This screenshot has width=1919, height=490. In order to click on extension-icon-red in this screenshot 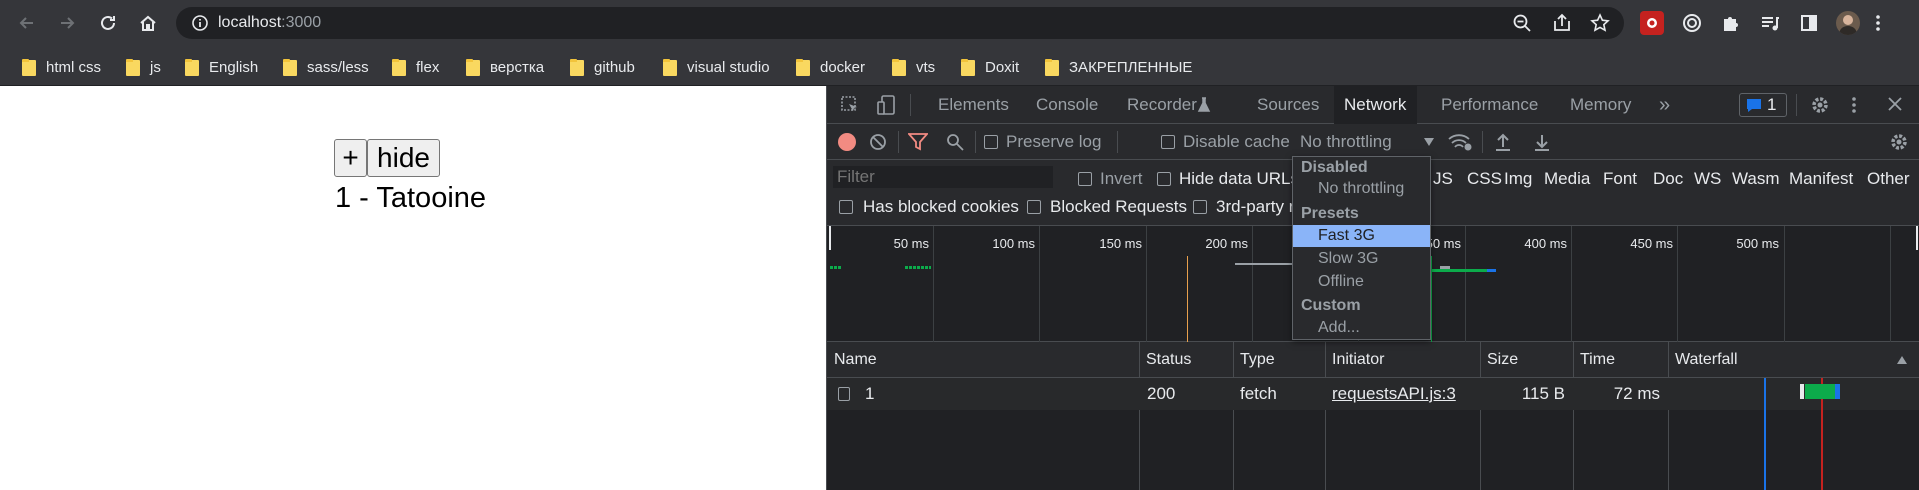, I will do `click(1652, 23)`.